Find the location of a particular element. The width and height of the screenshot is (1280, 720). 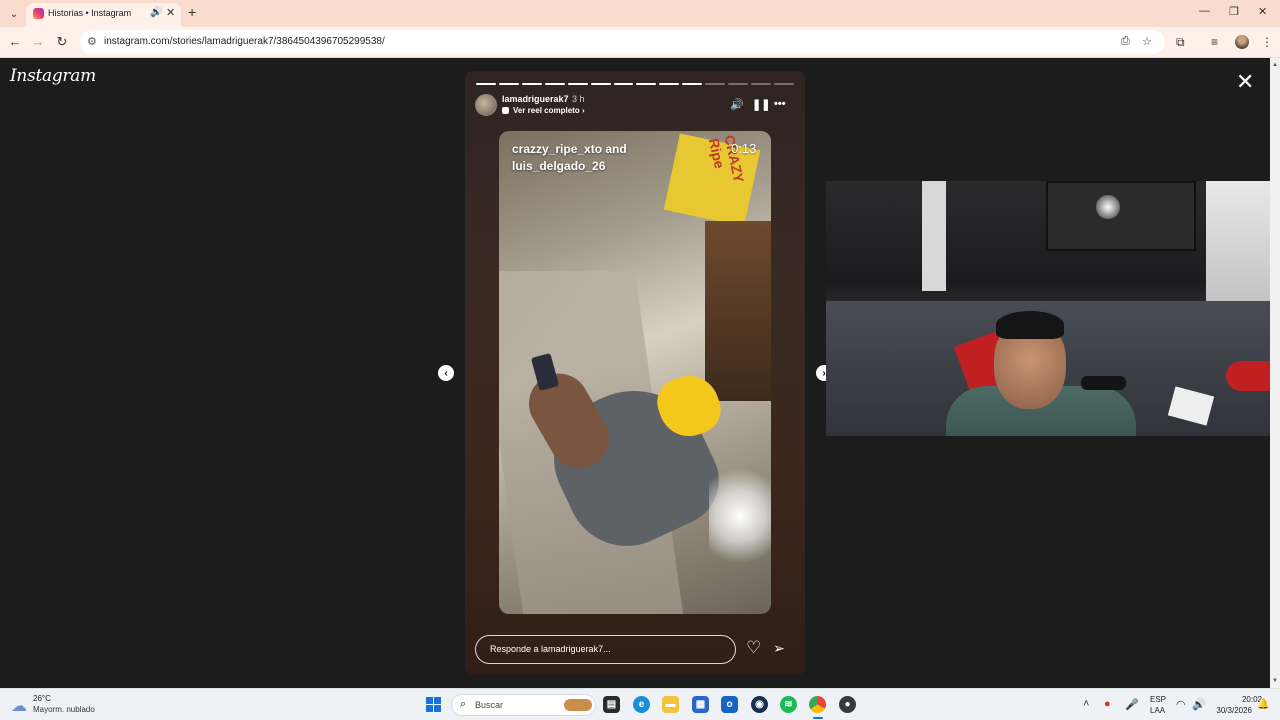

language-indicator-line-2: LAA is located at coordinates (1157, 710).